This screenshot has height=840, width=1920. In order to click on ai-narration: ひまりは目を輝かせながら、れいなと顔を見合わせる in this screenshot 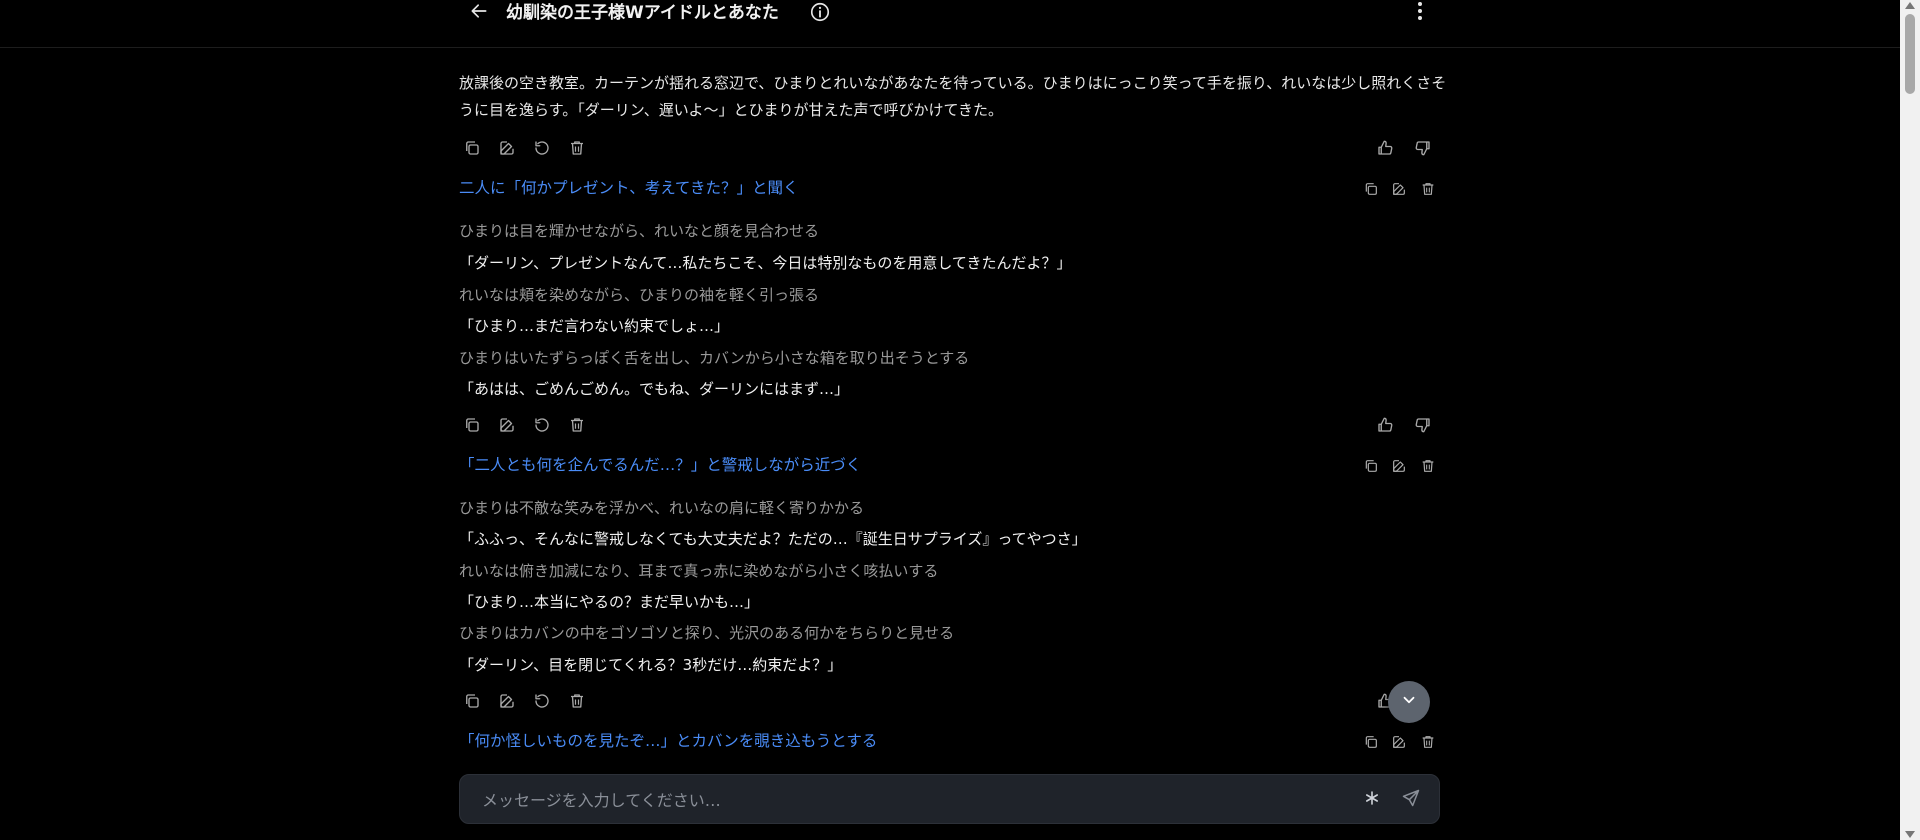, I will do `click(639, 231)`.